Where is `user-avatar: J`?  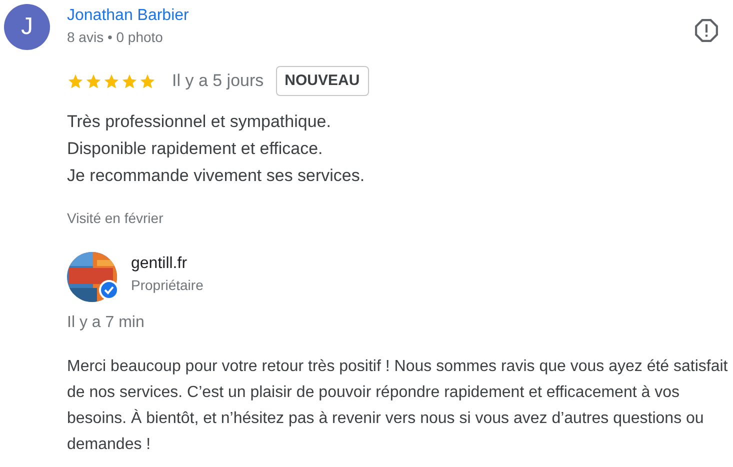 user-avatar: J is located at coordinates (27, 27).